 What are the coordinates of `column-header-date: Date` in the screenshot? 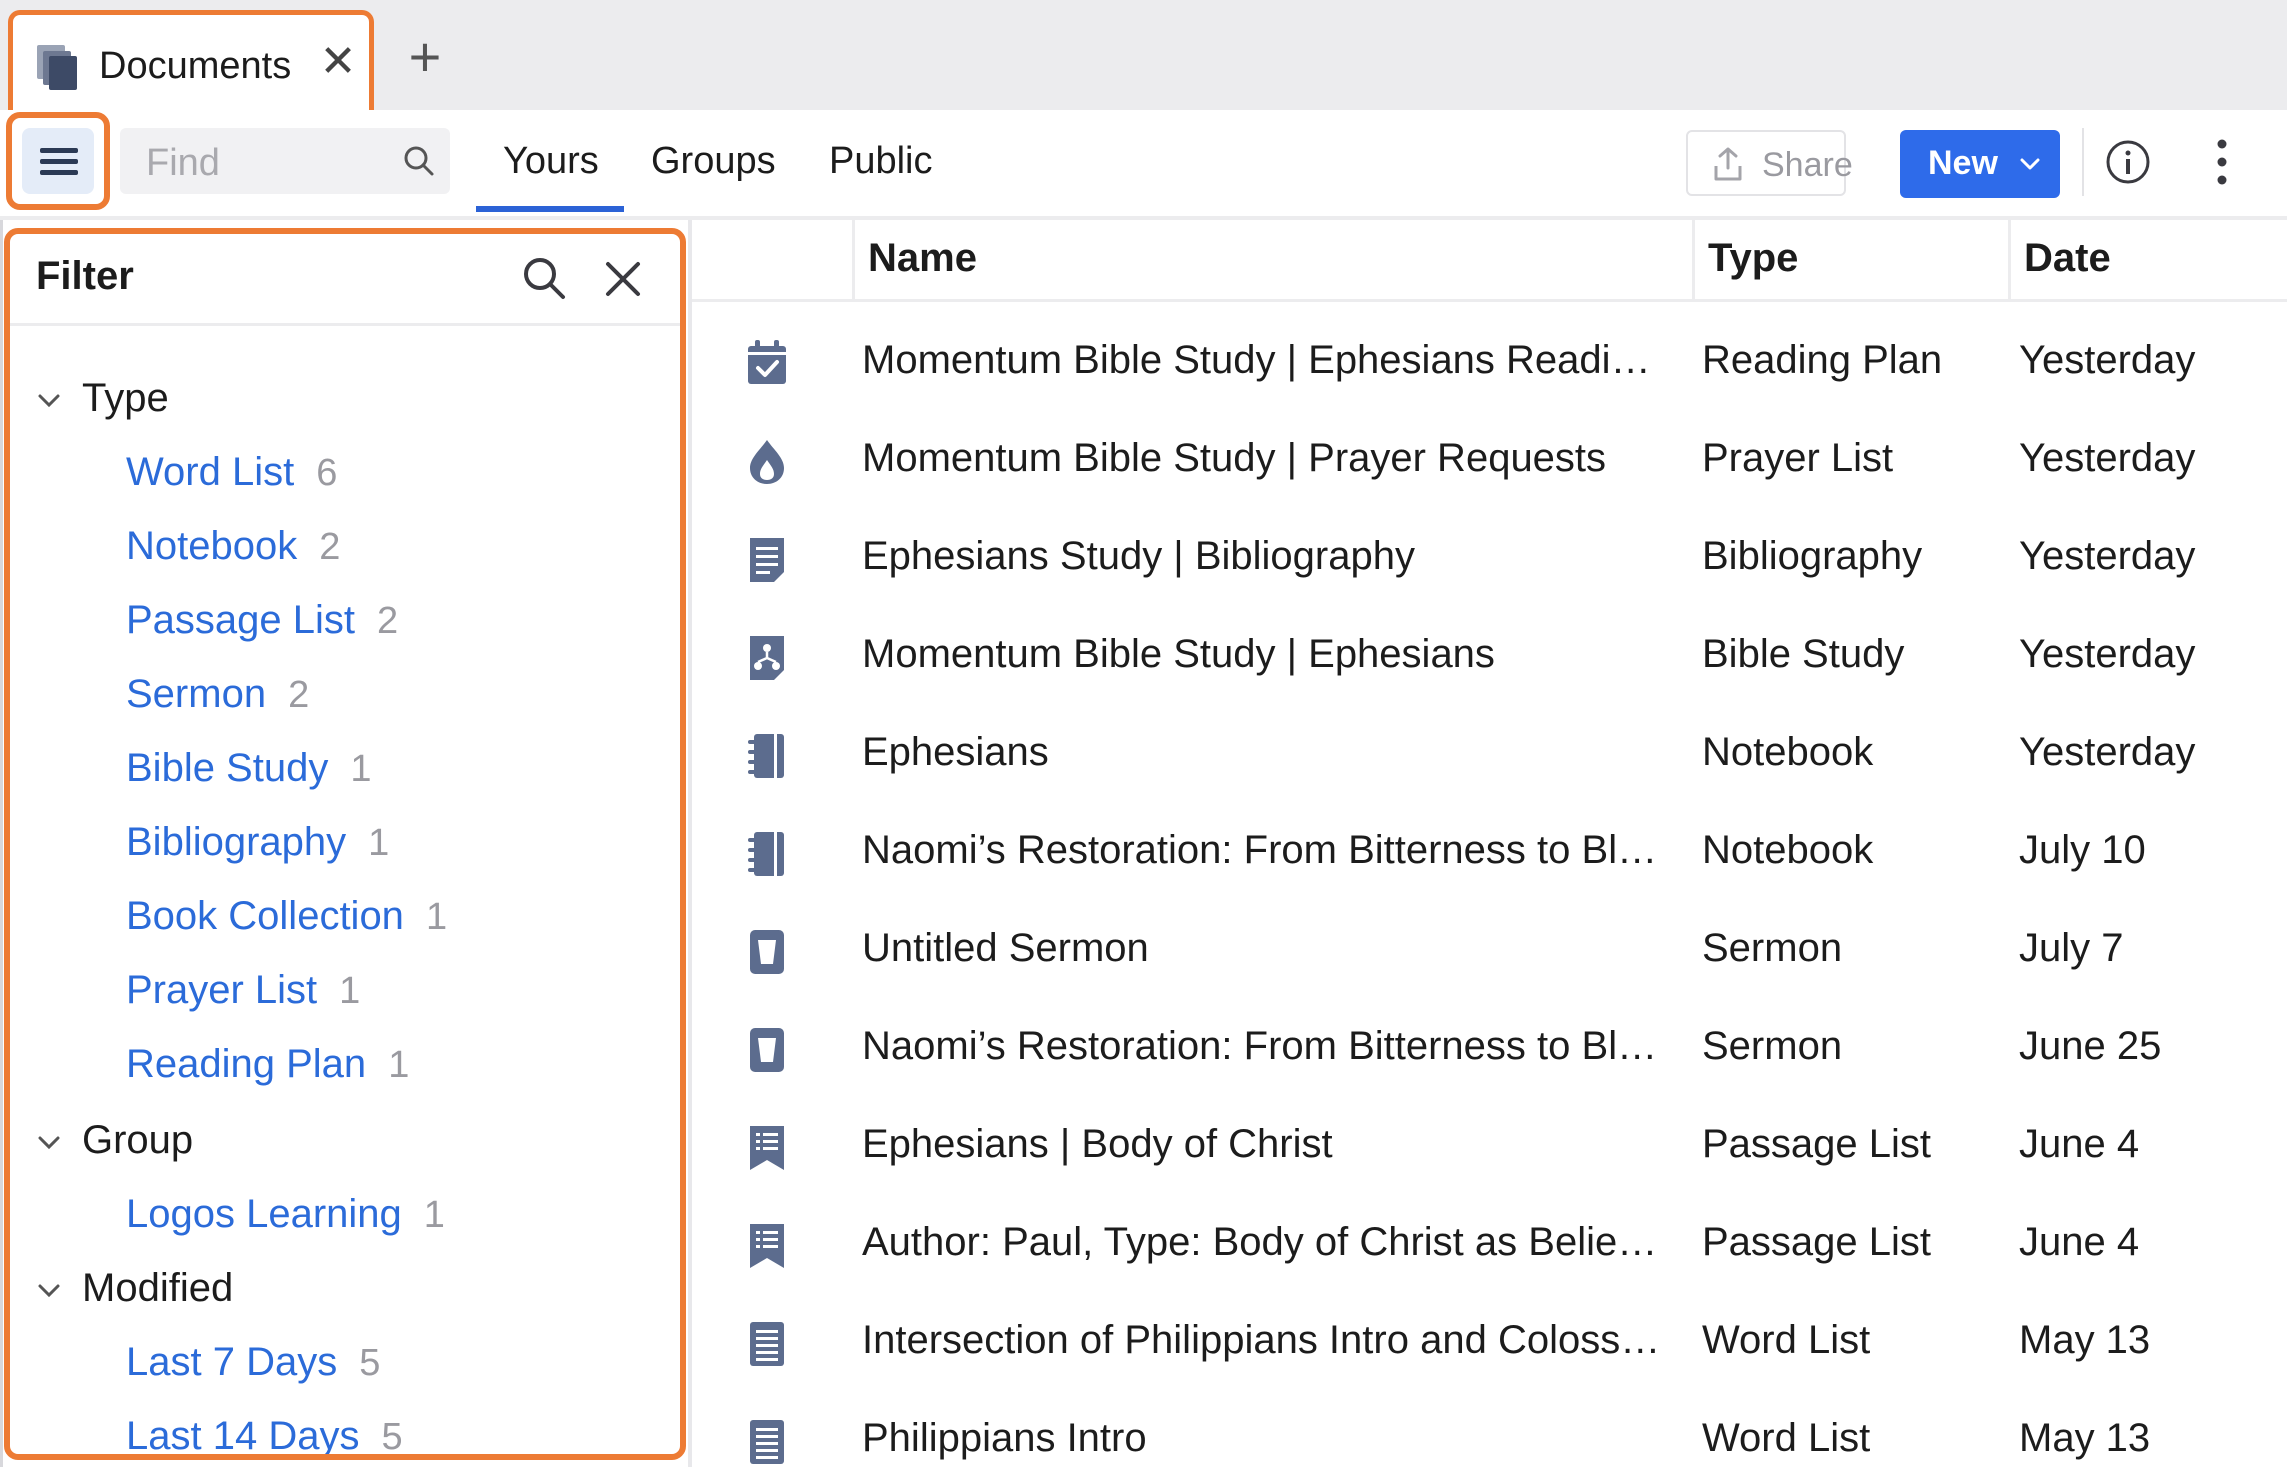 It's located at (2067, 258).